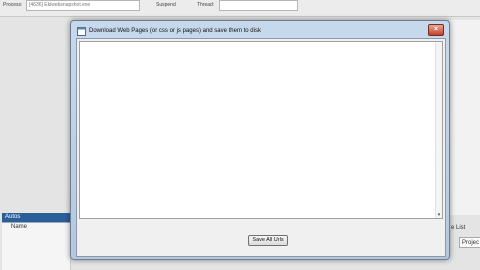 The image size is (480, 270). What do you see at coordinates (268, 240) in the screenshot?
I see `save-all-urls-button: Save All Urls` at bounding box center [268, 240].